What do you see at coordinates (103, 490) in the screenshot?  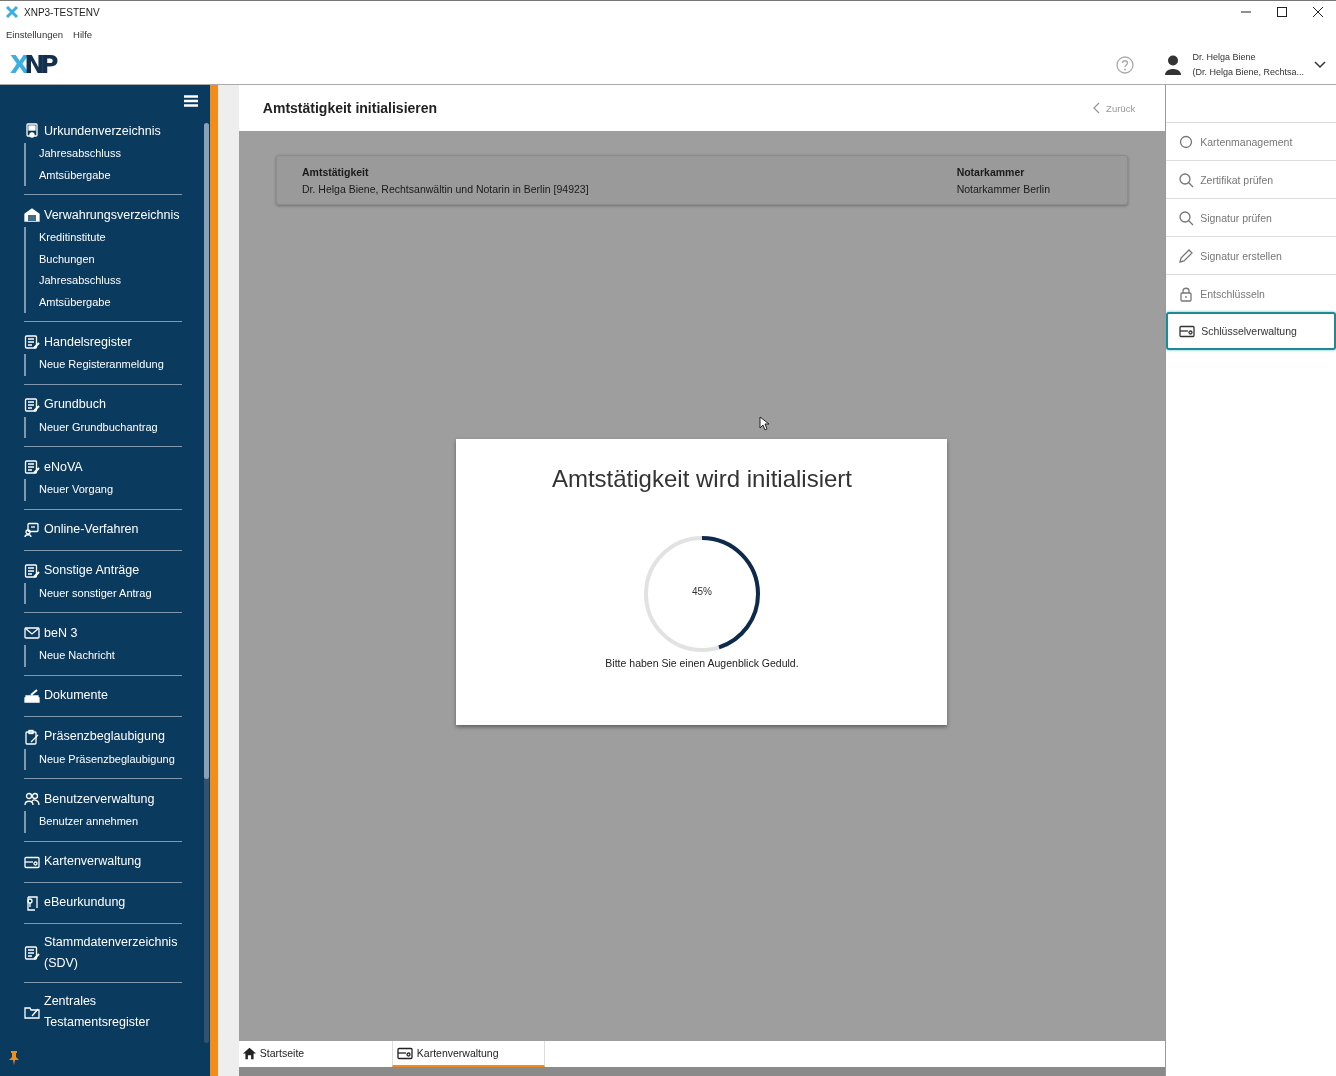 I see `nav-item: Neuer Vorgang` at bounding box center [103, 490].